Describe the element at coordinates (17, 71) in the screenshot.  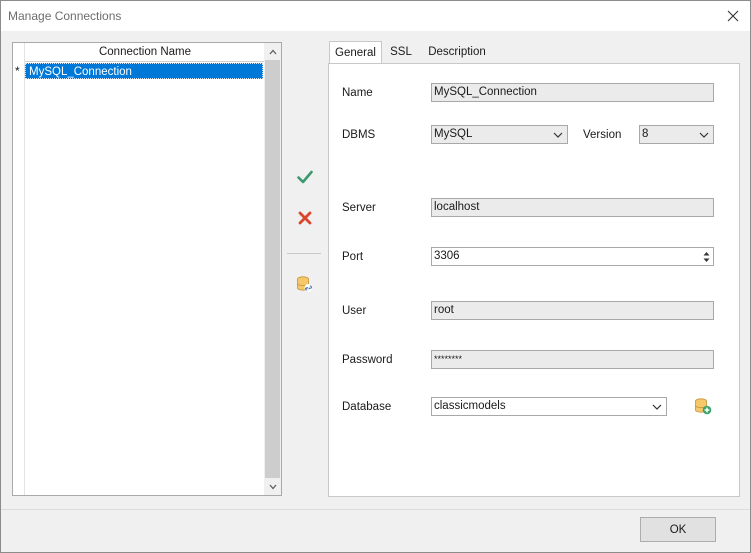
I see `row-indicator: *` at that location.